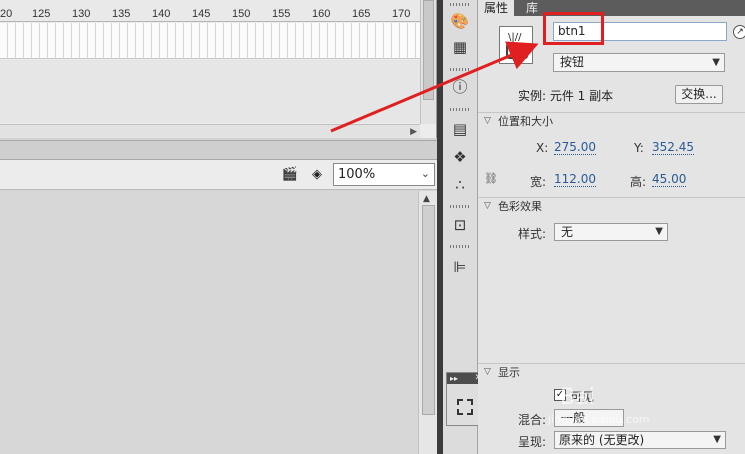  What do you see at coordinates (542, 148) in the screenshot?
I see `x-label: X:` at bounding box center [542, 148].